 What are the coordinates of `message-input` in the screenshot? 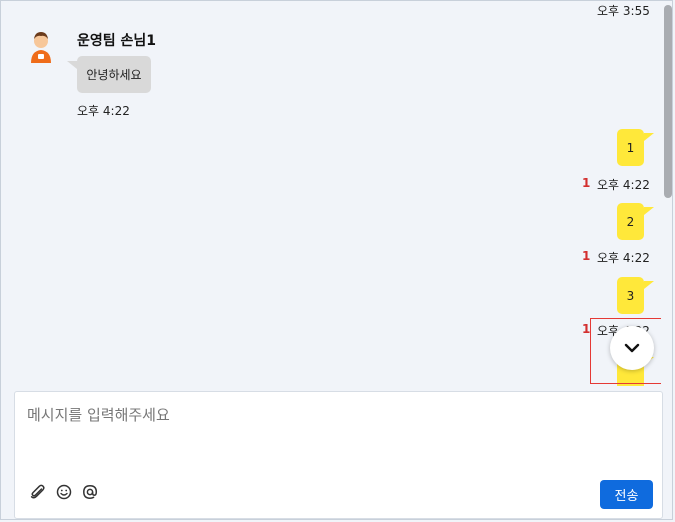 It's located at (337, 434).